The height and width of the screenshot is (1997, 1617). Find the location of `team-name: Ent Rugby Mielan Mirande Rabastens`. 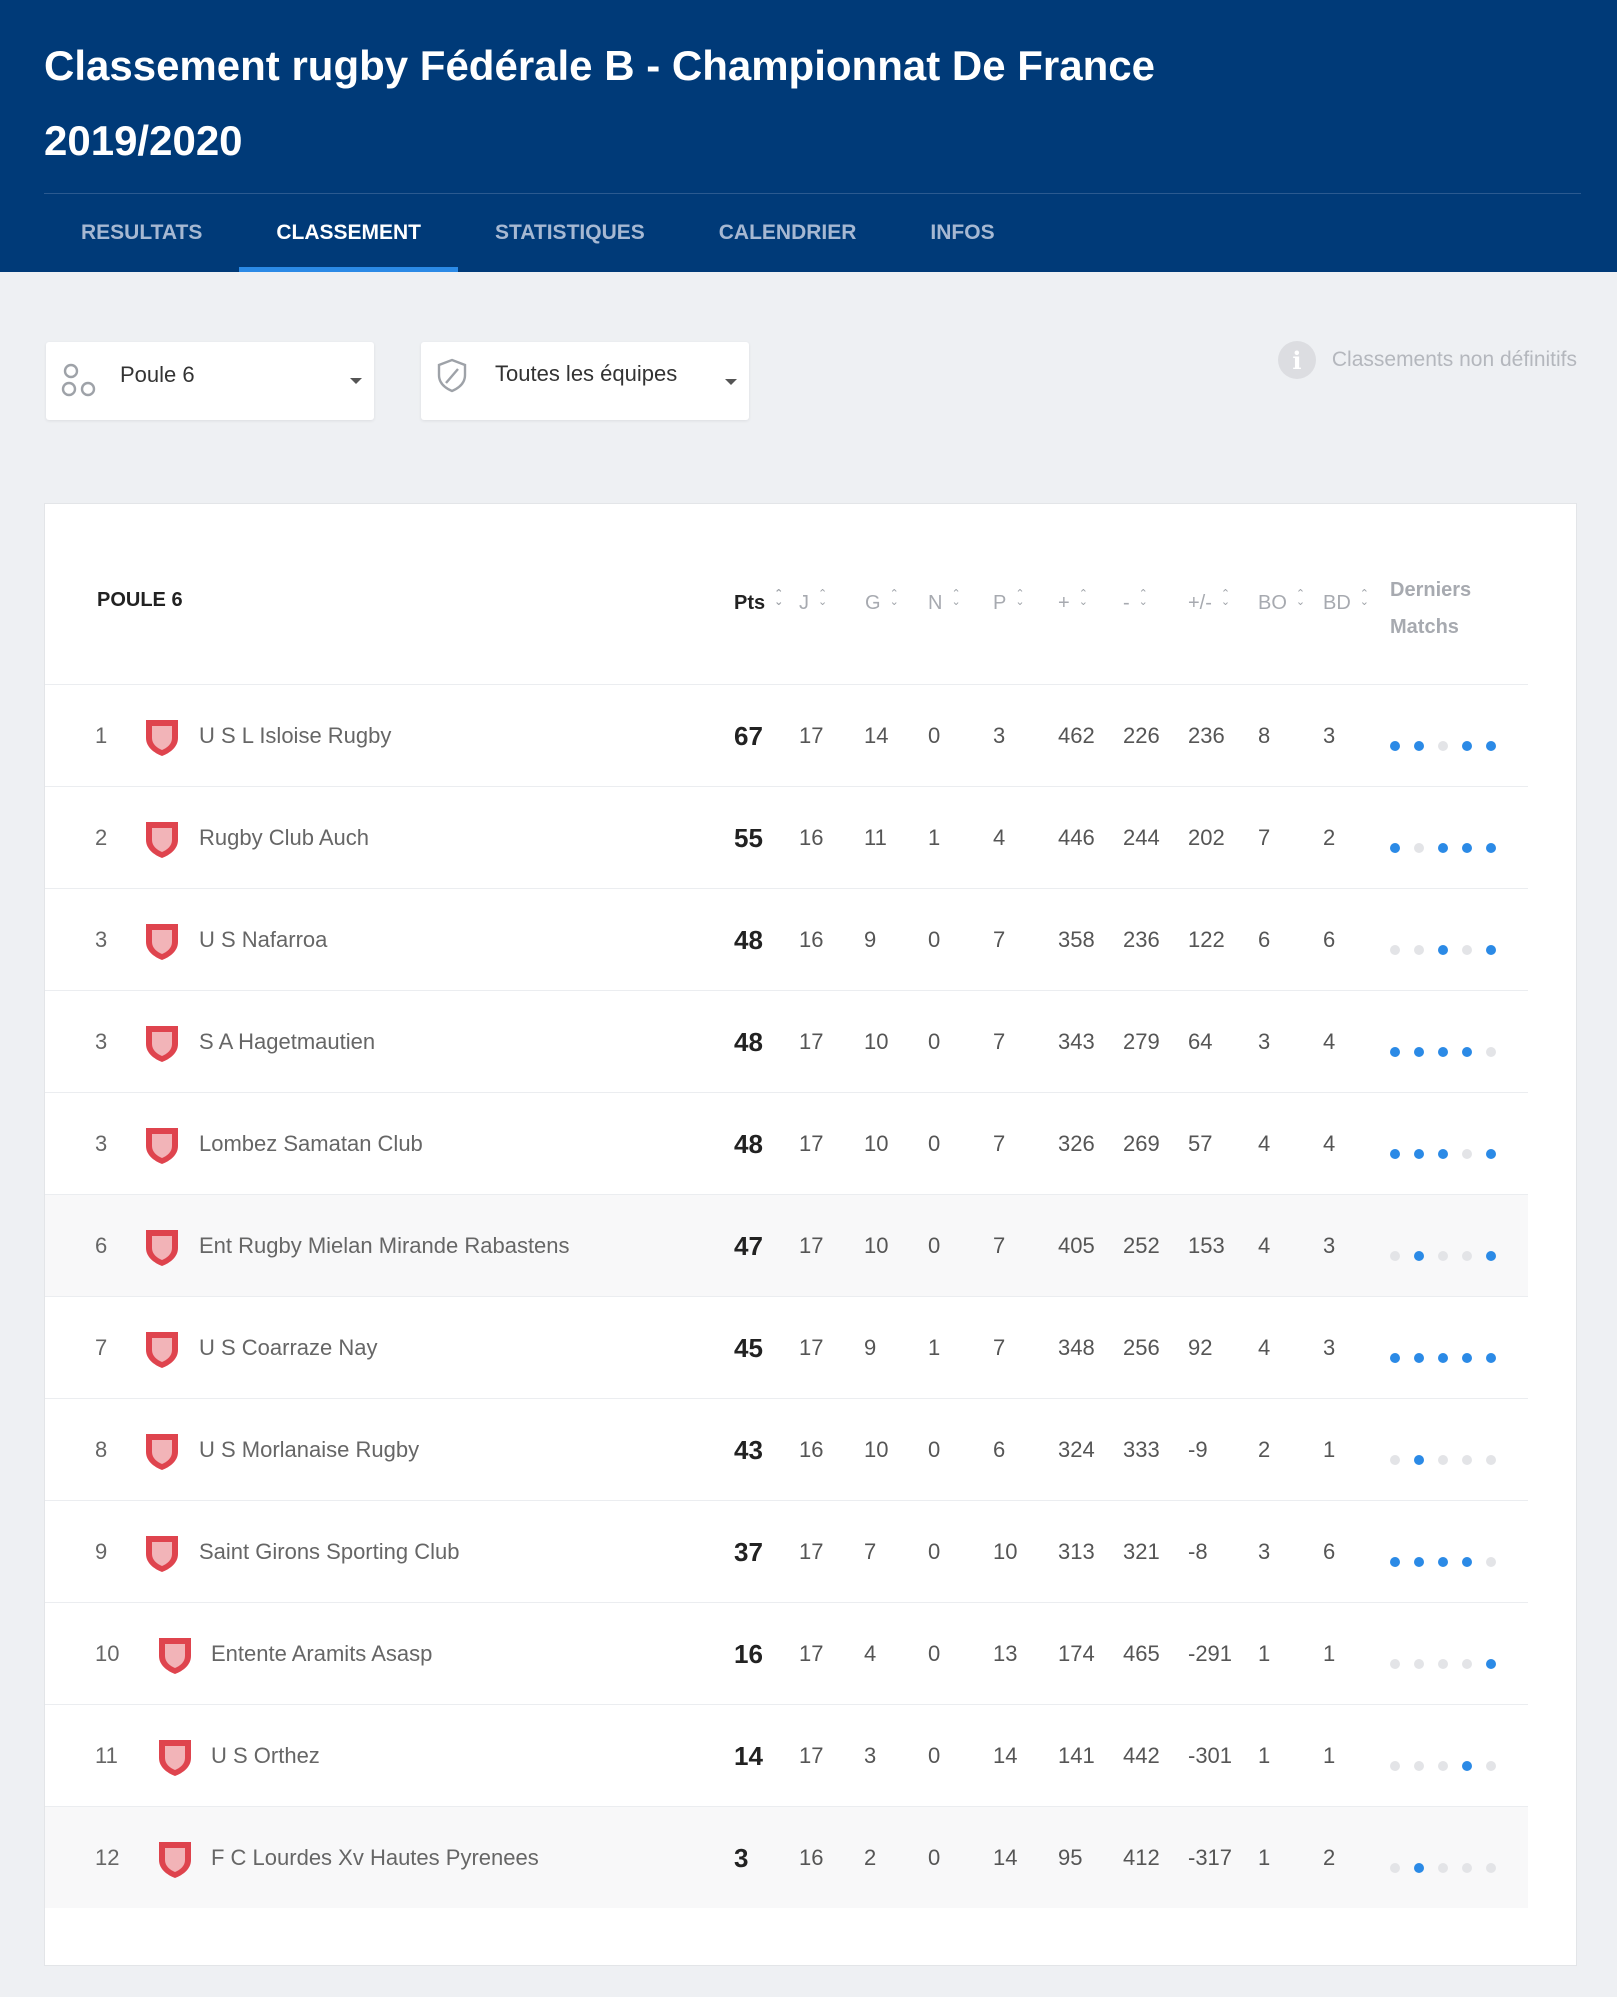

team-name: Ent Rugby Mielan Mirande Rabastens is located at coordinates (384, 1246).